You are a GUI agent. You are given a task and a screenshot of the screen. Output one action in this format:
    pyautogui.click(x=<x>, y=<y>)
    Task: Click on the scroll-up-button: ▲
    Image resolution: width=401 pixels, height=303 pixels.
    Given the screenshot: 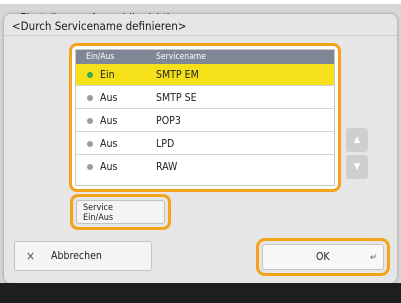 What is the action you would take?
    pyautogui.click(x=357, y=140)
    